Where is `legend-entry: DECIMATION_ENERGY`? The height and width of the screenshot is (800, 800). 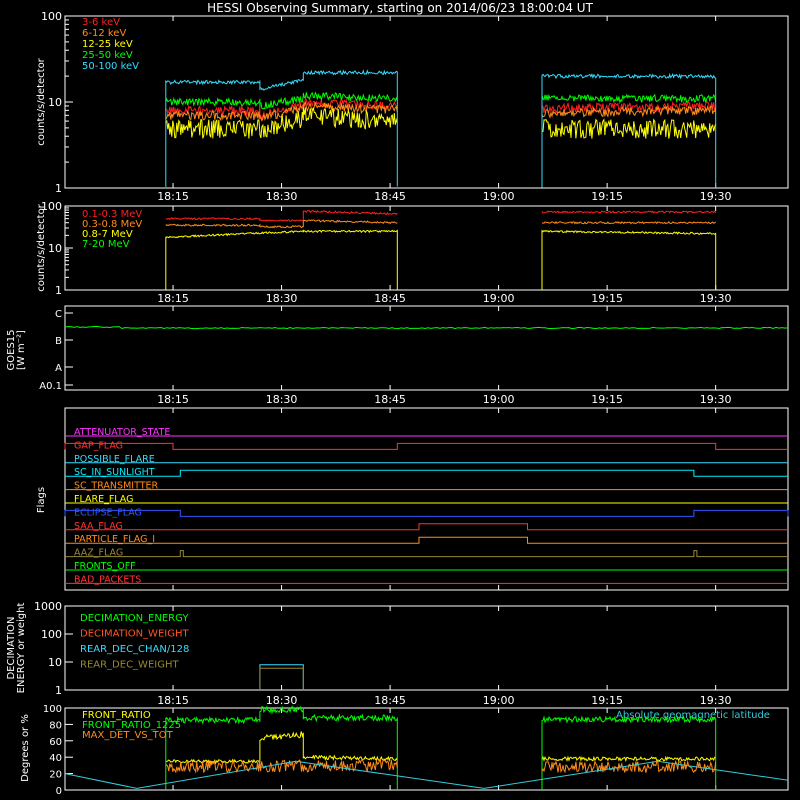
legend-entry: DECIMATION_ENERGY is located at coordinates (134, 618).